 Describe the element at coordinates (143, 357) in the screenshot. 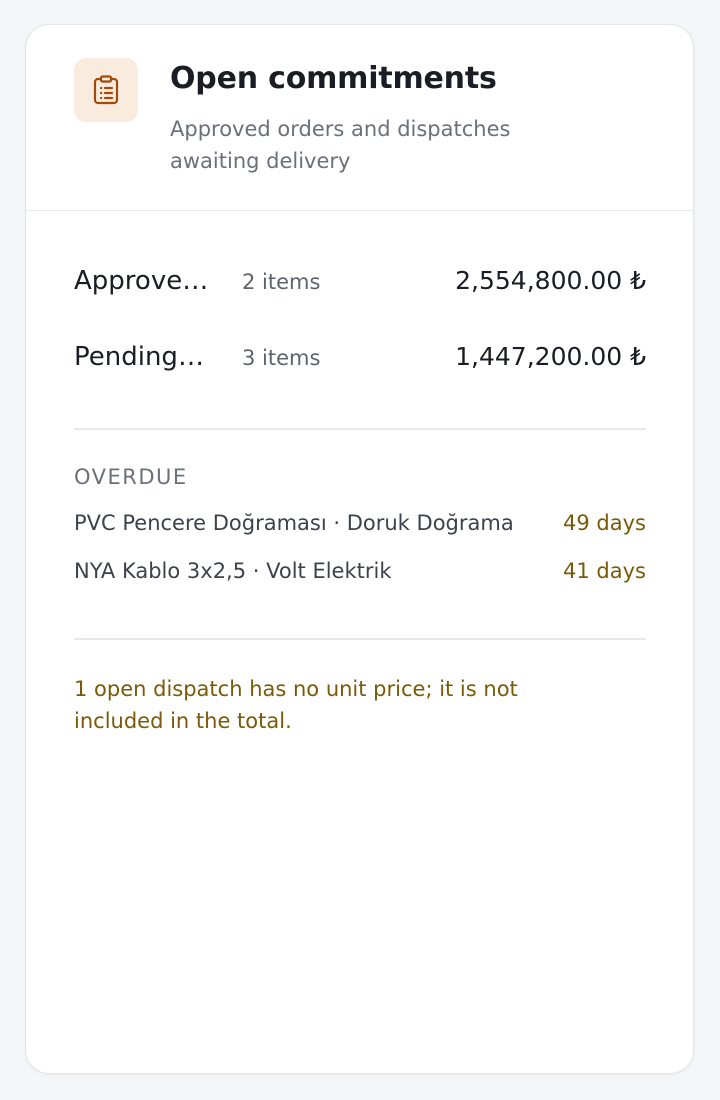

I see `summary-label: Pending dispatches` at that location.